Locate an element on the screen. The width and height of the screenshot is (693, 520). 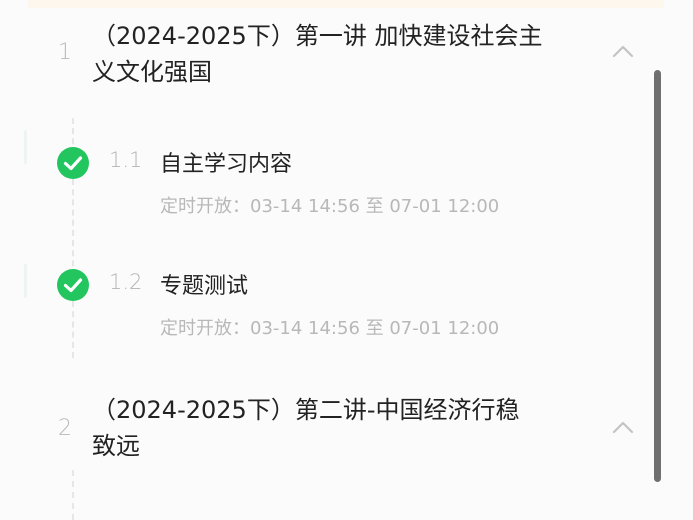
section-title: 专题测试 is located at coordinates (204, 284).